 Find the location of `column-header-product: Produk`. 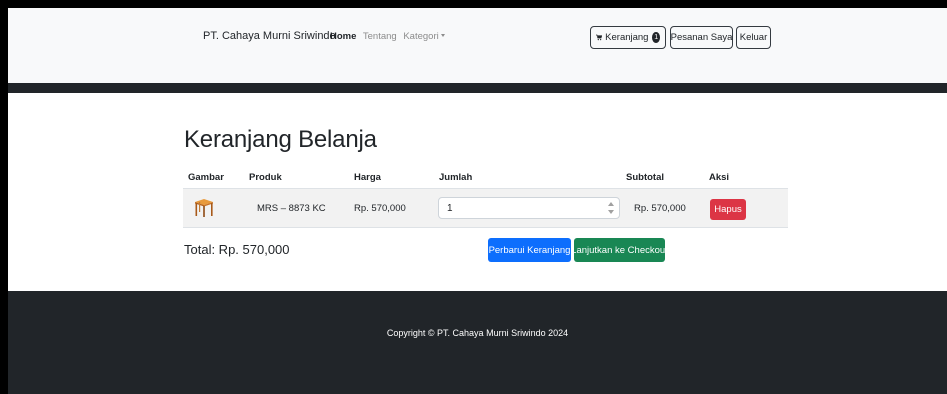

column-header-product: Produk is located at coordinates (265, 177).